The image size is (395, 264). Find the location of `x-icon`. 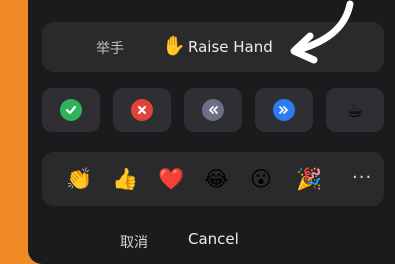

x-icon is located at coordinates (142, 110).